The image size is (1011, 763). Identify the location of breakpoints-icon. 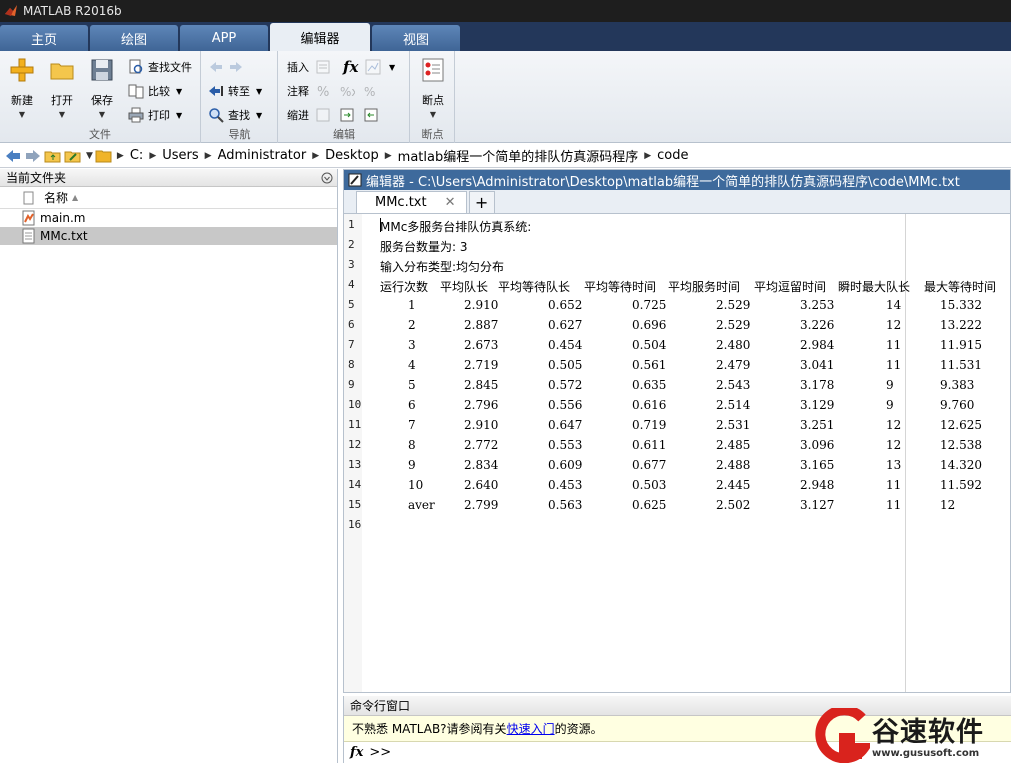
(433, 70).